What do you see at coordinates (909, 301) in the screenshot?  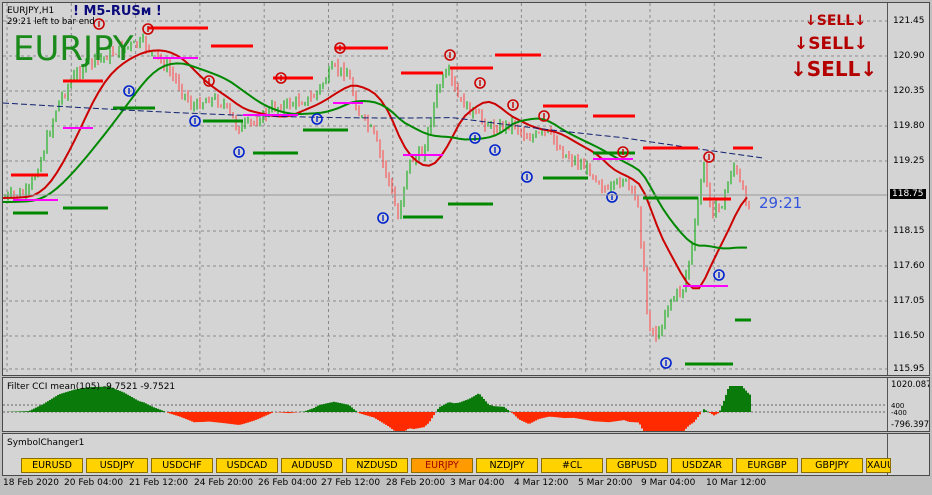 I see `price-label: 117.05` at bounding box center [909, 301].